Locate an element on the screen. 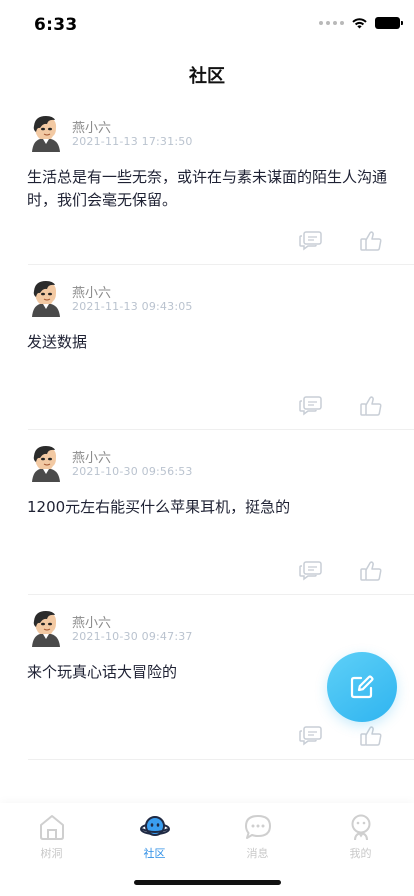  status-icons is located at coordinates (361, 23).